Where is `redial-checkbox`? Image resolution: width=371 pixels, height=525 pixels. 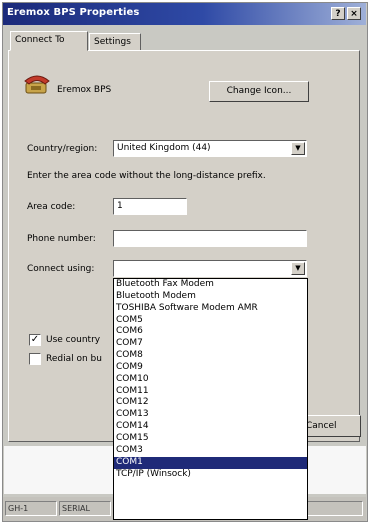
redial-checkbox is located at coordinates (35, 359).